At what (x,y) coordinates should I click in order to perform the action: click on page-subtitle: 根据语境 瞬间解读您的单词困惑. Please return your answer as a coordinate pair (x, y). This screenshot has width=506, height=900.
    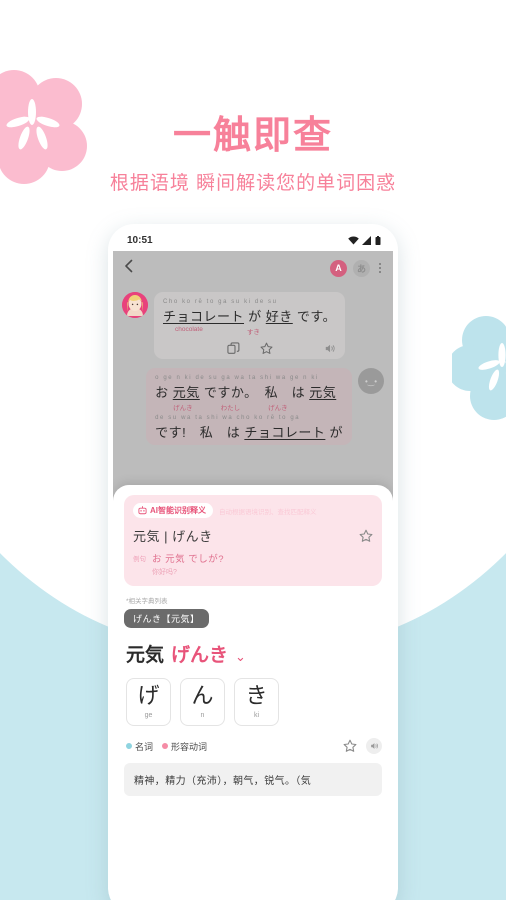
    Looking at the image, I should click on (253, 183).